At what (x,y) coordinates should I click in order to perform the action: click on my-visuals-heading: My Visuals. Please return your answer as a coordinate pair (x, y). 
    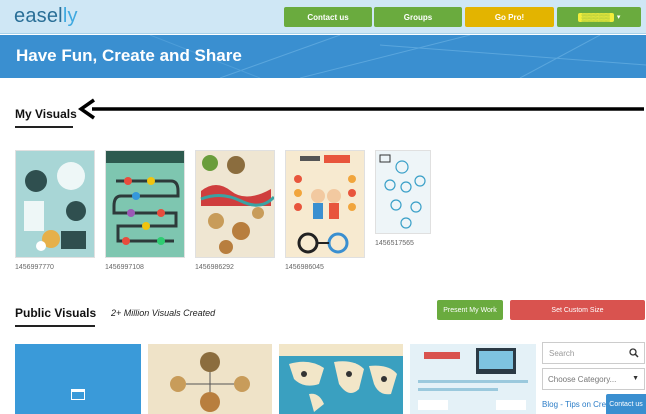
    Looking at the image, I should click on (46, 114).